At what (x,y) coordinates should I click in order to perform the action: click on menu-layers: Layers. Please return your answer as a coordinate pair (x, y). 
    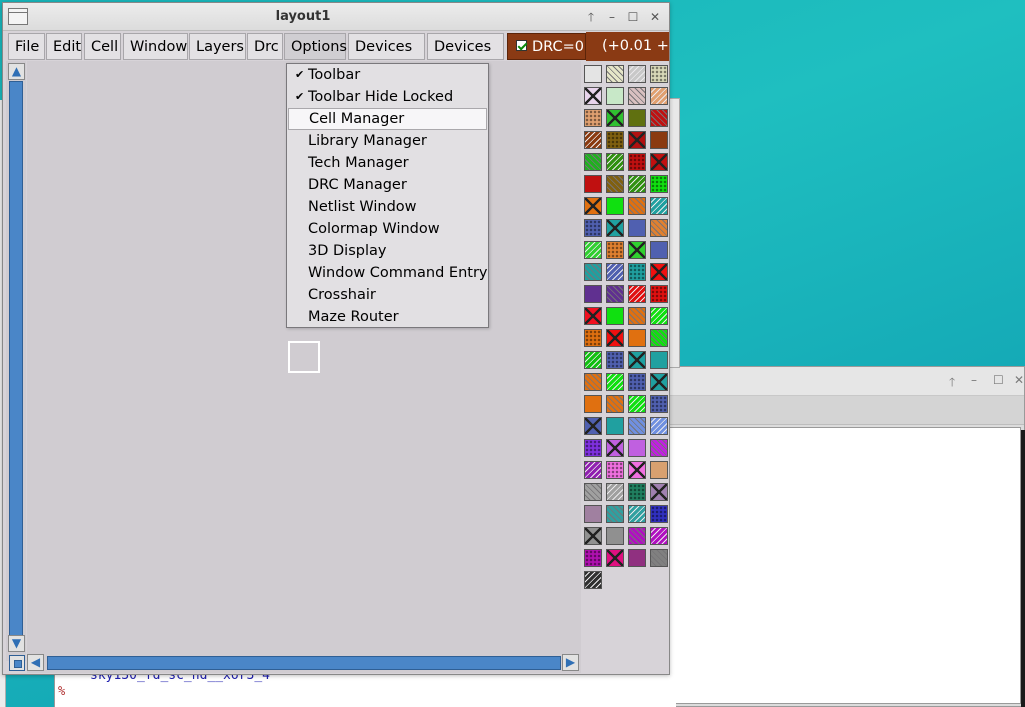
    Looking at the image, I should click on (217, 46).